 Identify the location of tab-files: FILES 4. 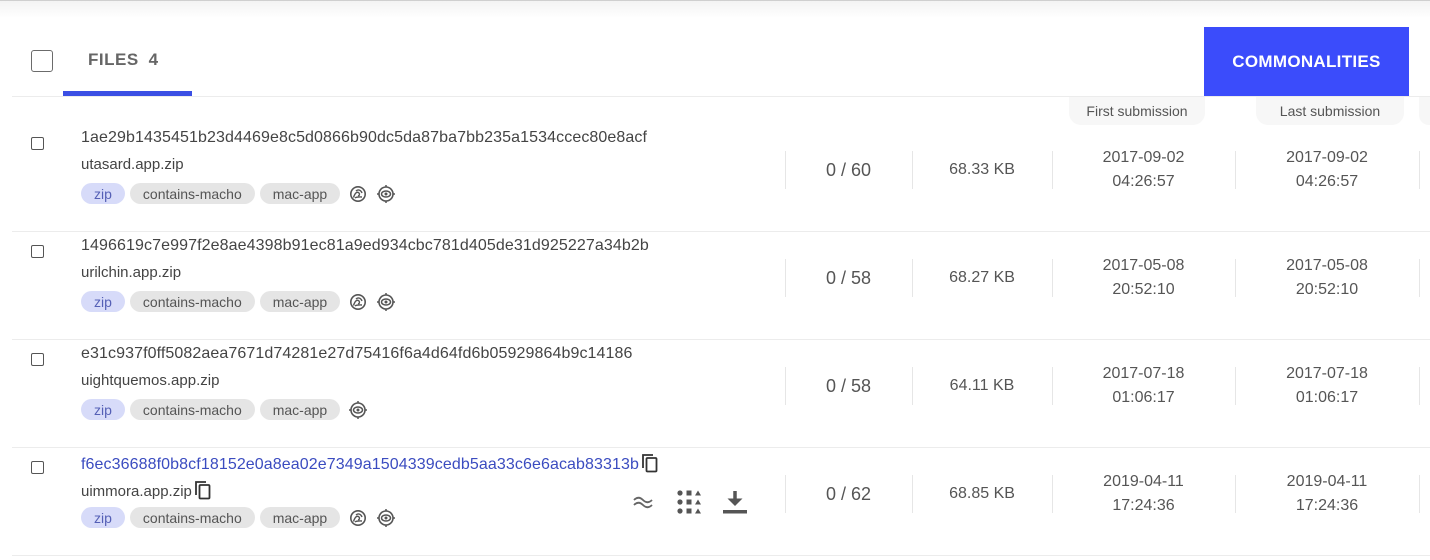
(127, 68).